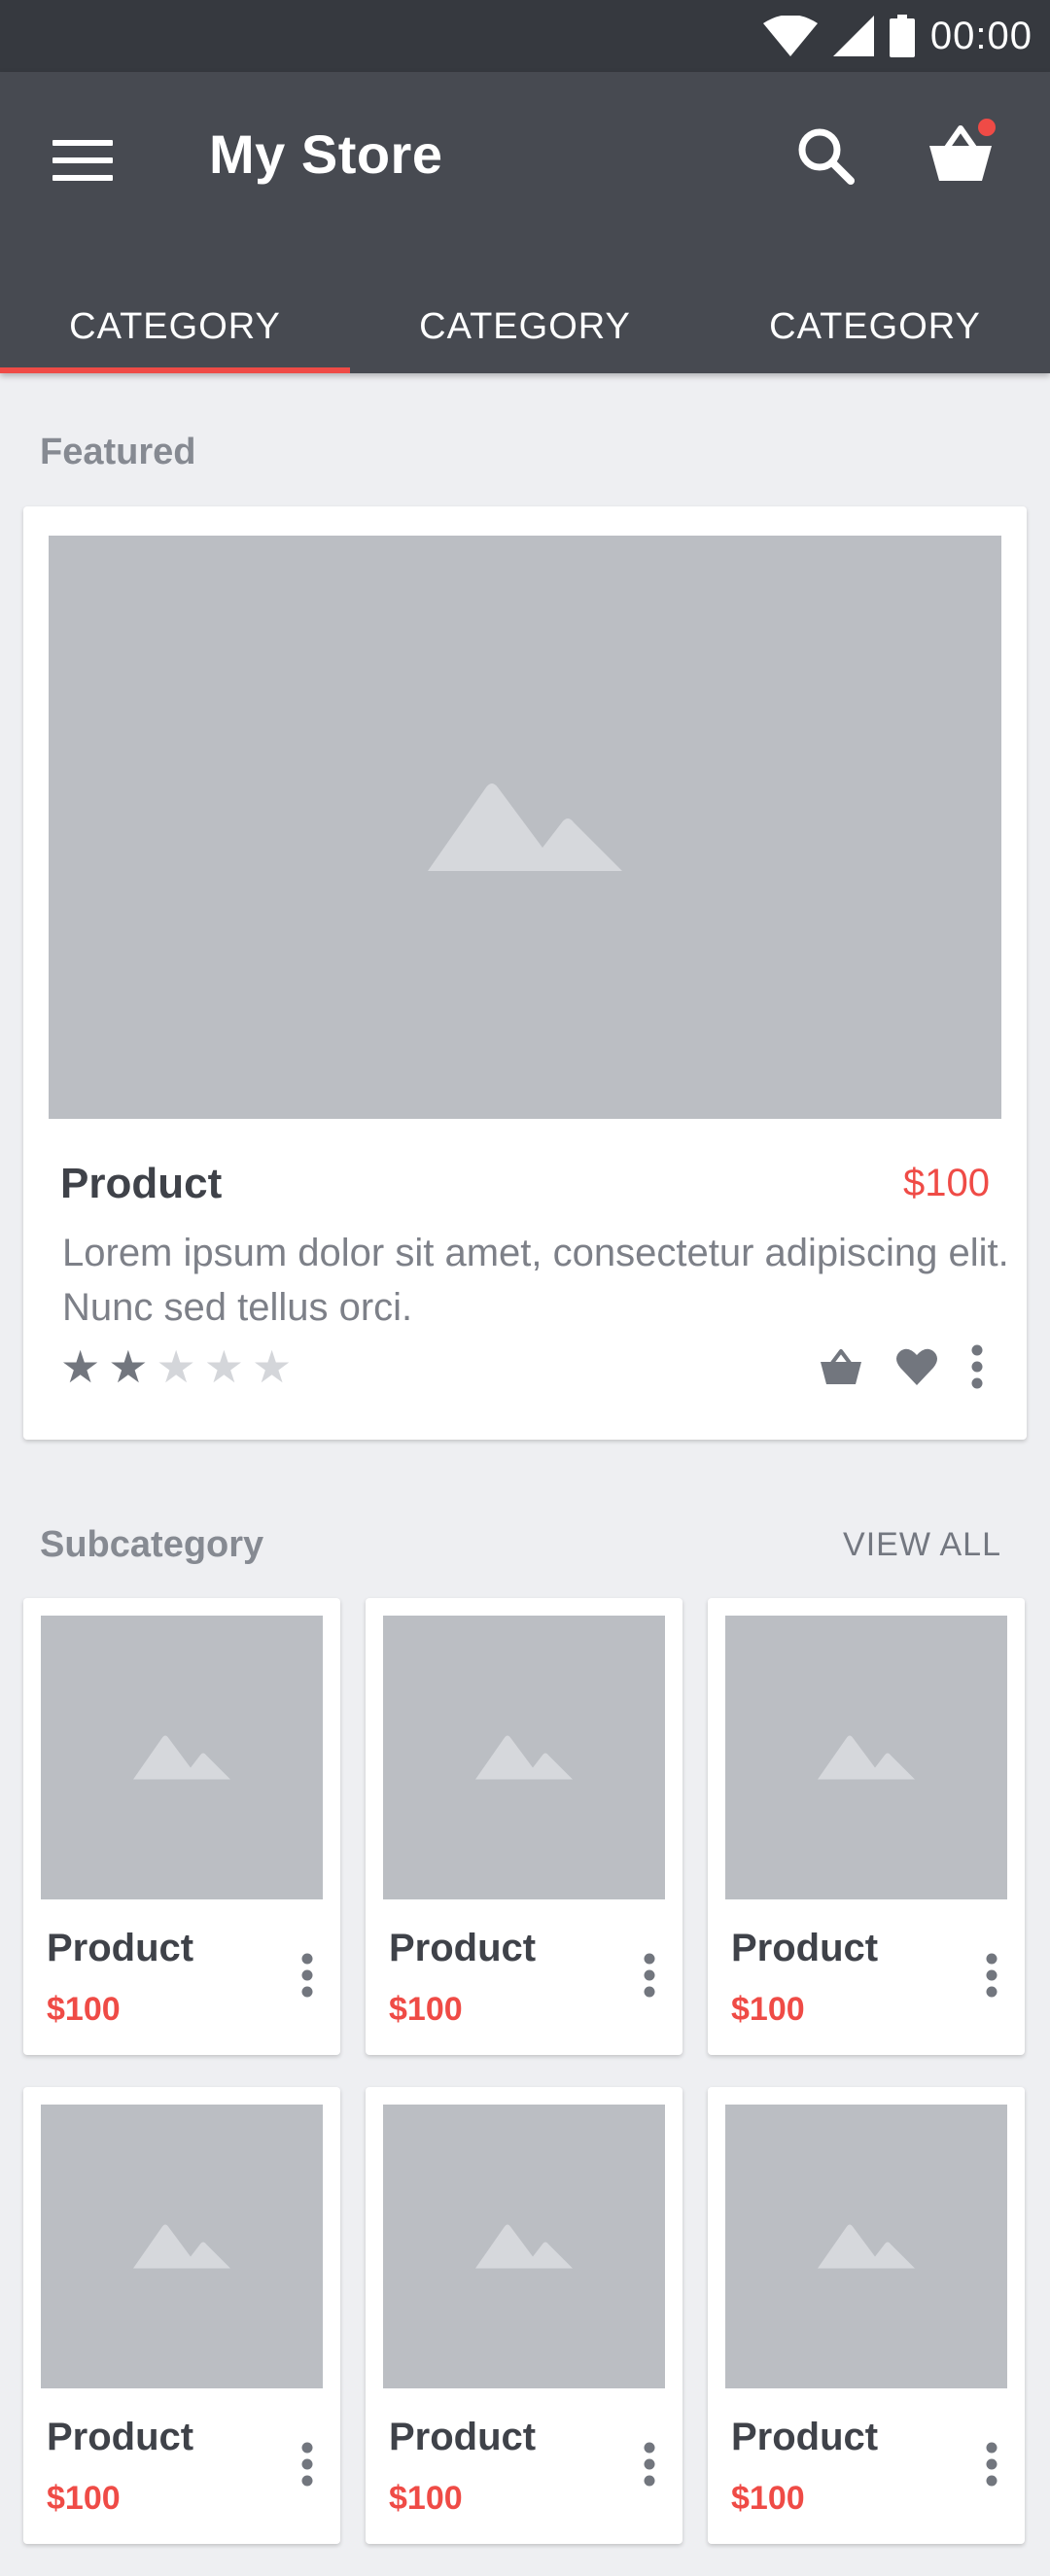 The width and height of the screenshot is (1050, 2576). I want to click on subcategory-section-title: Subcategory, so click(152, 1545).